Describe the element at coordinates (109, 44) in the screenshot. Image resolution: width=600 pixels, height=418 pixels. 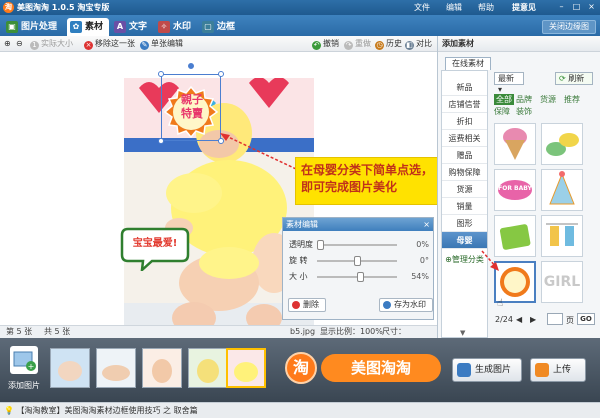
I see `remove-this-button: × 移除这一张` at that location.